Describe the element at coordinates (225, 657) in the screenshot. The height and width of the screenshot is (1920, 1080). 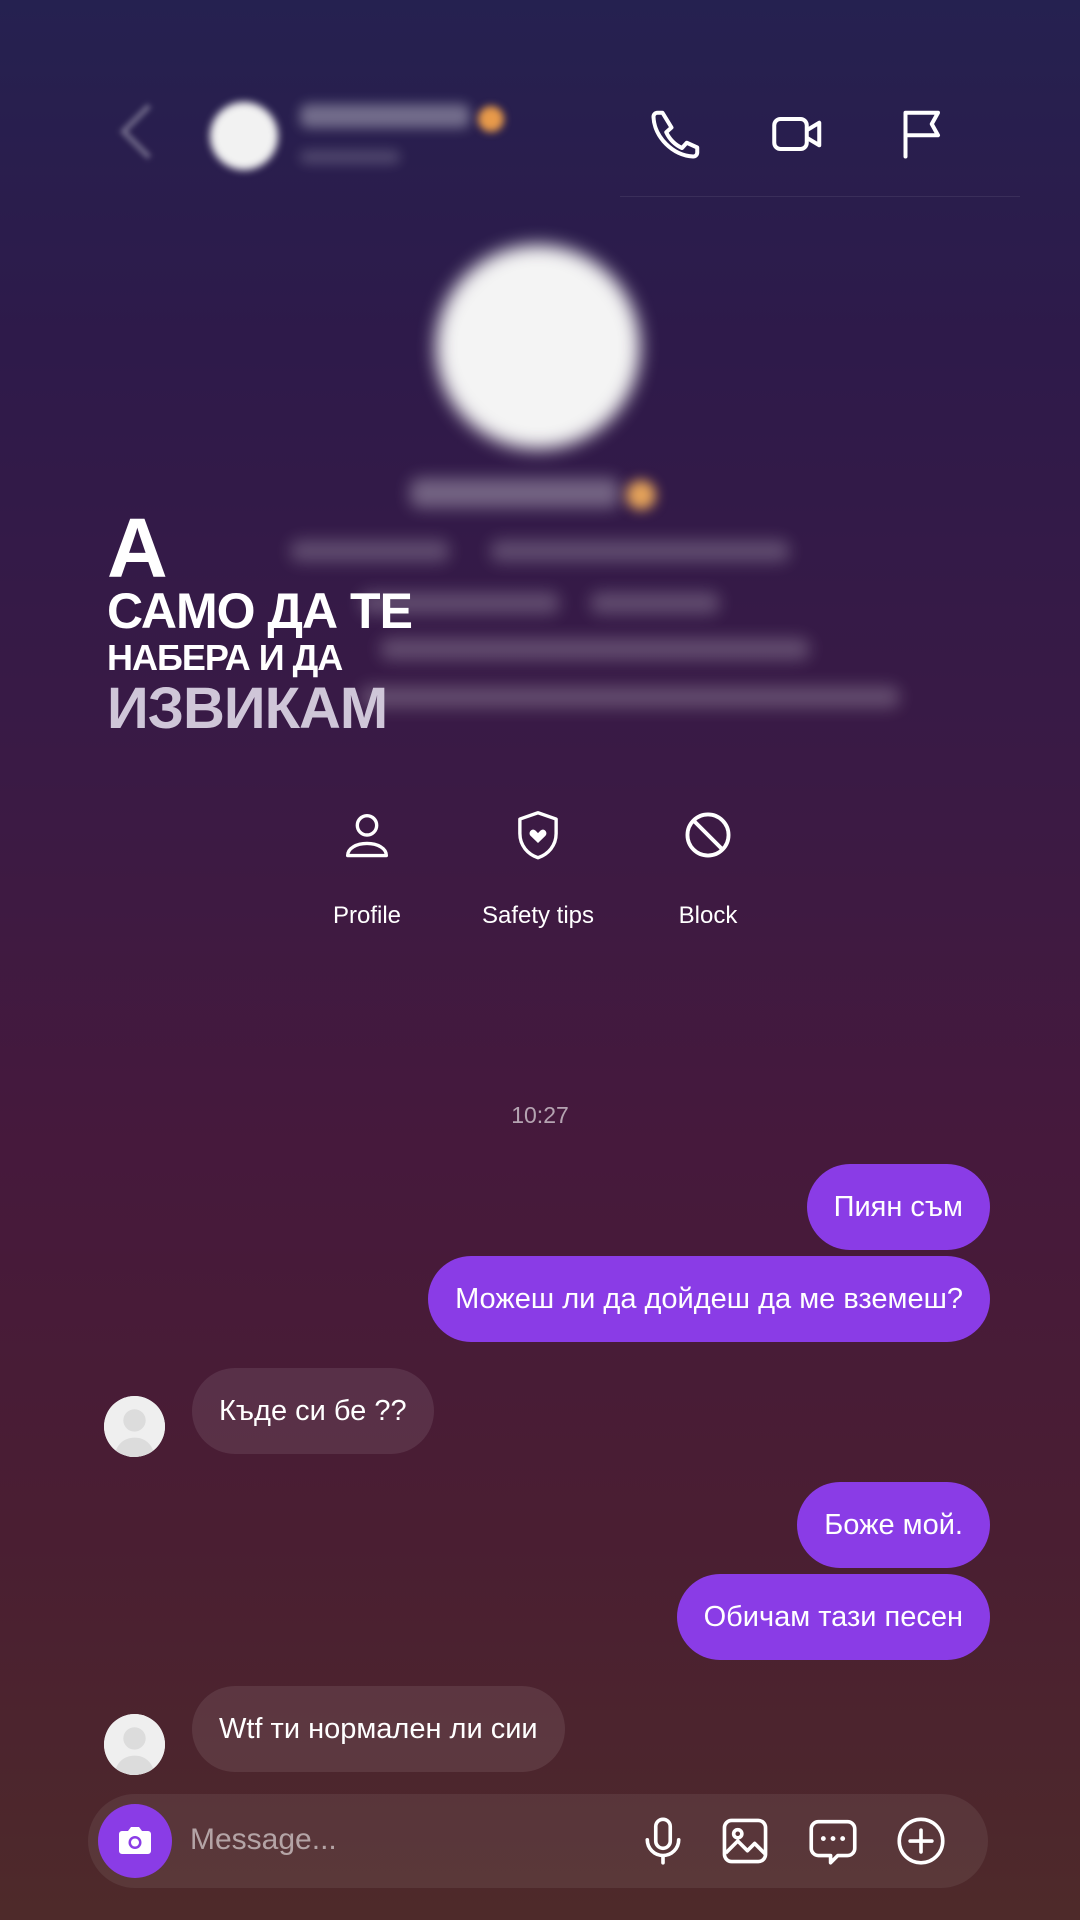
I see `caption-line-3: НАБЕРА И ДА` at that location.